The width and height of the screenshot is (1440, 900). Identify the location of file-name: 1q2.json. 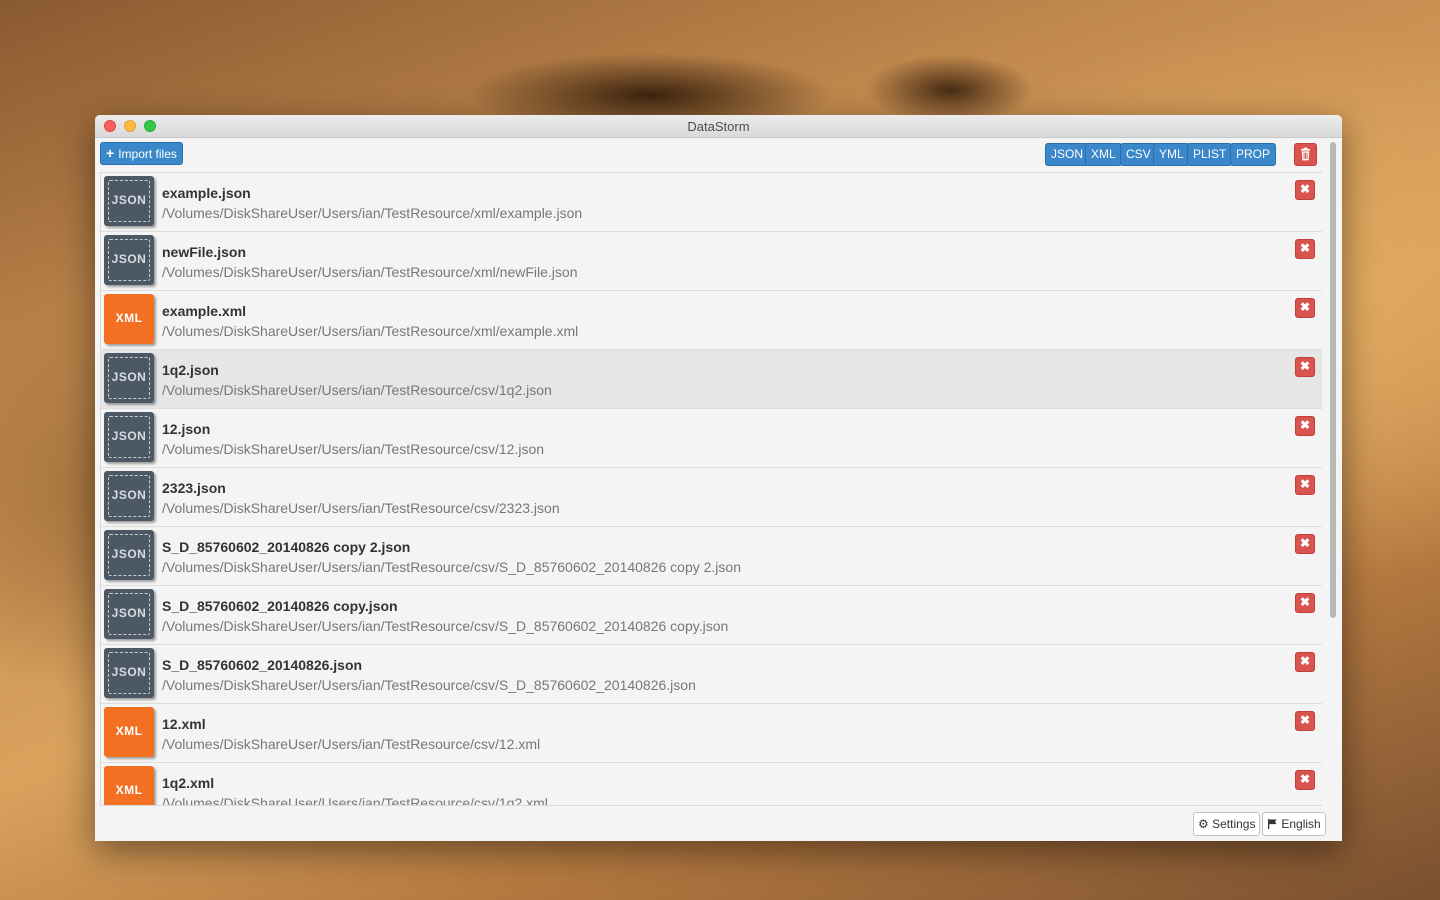
(190, 370).